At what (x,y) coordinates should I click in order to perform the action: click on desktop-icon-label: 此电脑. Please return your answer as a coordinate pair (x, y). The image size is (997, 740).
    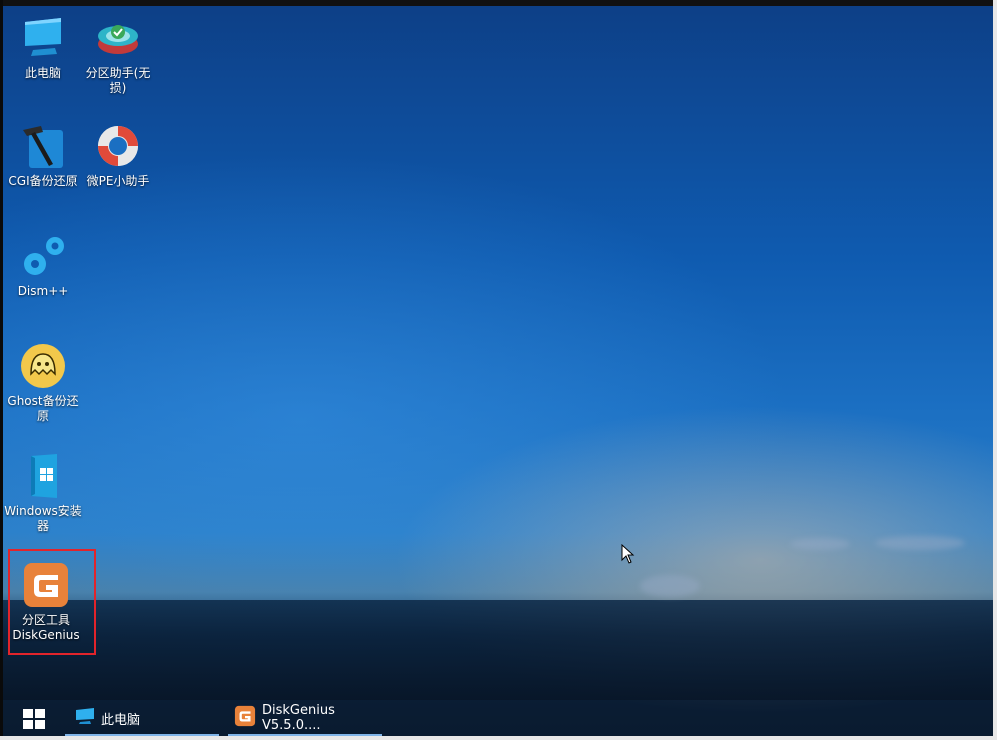
    Looking at the image, I should click on (42, 73).